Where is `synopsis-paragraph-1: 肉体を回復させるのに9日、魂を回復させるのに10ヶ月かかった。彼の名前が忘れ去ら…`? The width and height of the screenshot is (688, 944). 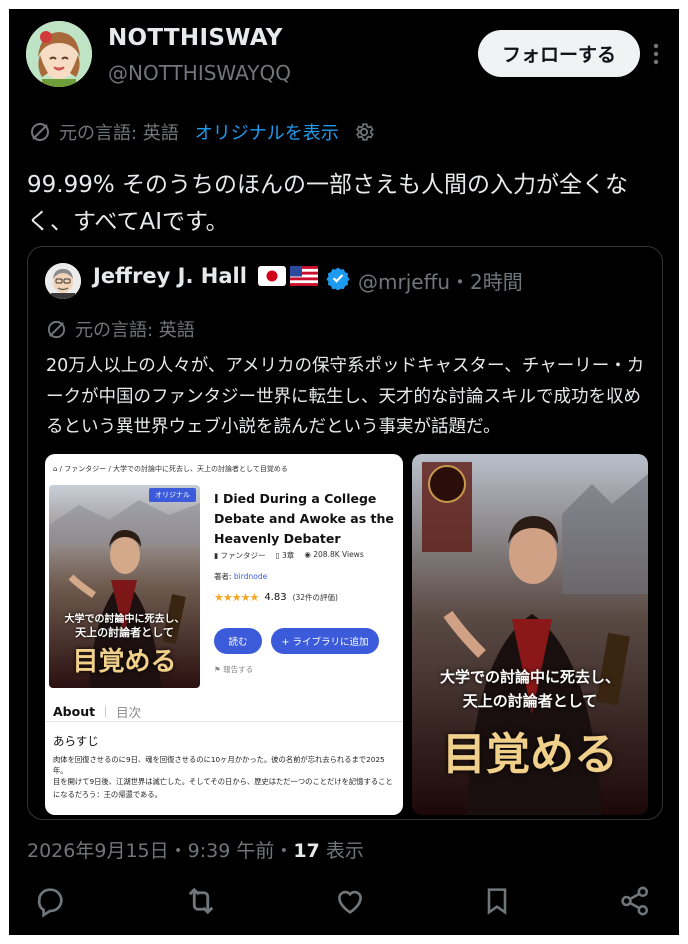
synopsis-paragraph-1: 肉体を回復させるのに9日、魂を回復させるのに10ヶ月かかった。彼の名前が忘れ去ら… is located at coordinates (219, 765).